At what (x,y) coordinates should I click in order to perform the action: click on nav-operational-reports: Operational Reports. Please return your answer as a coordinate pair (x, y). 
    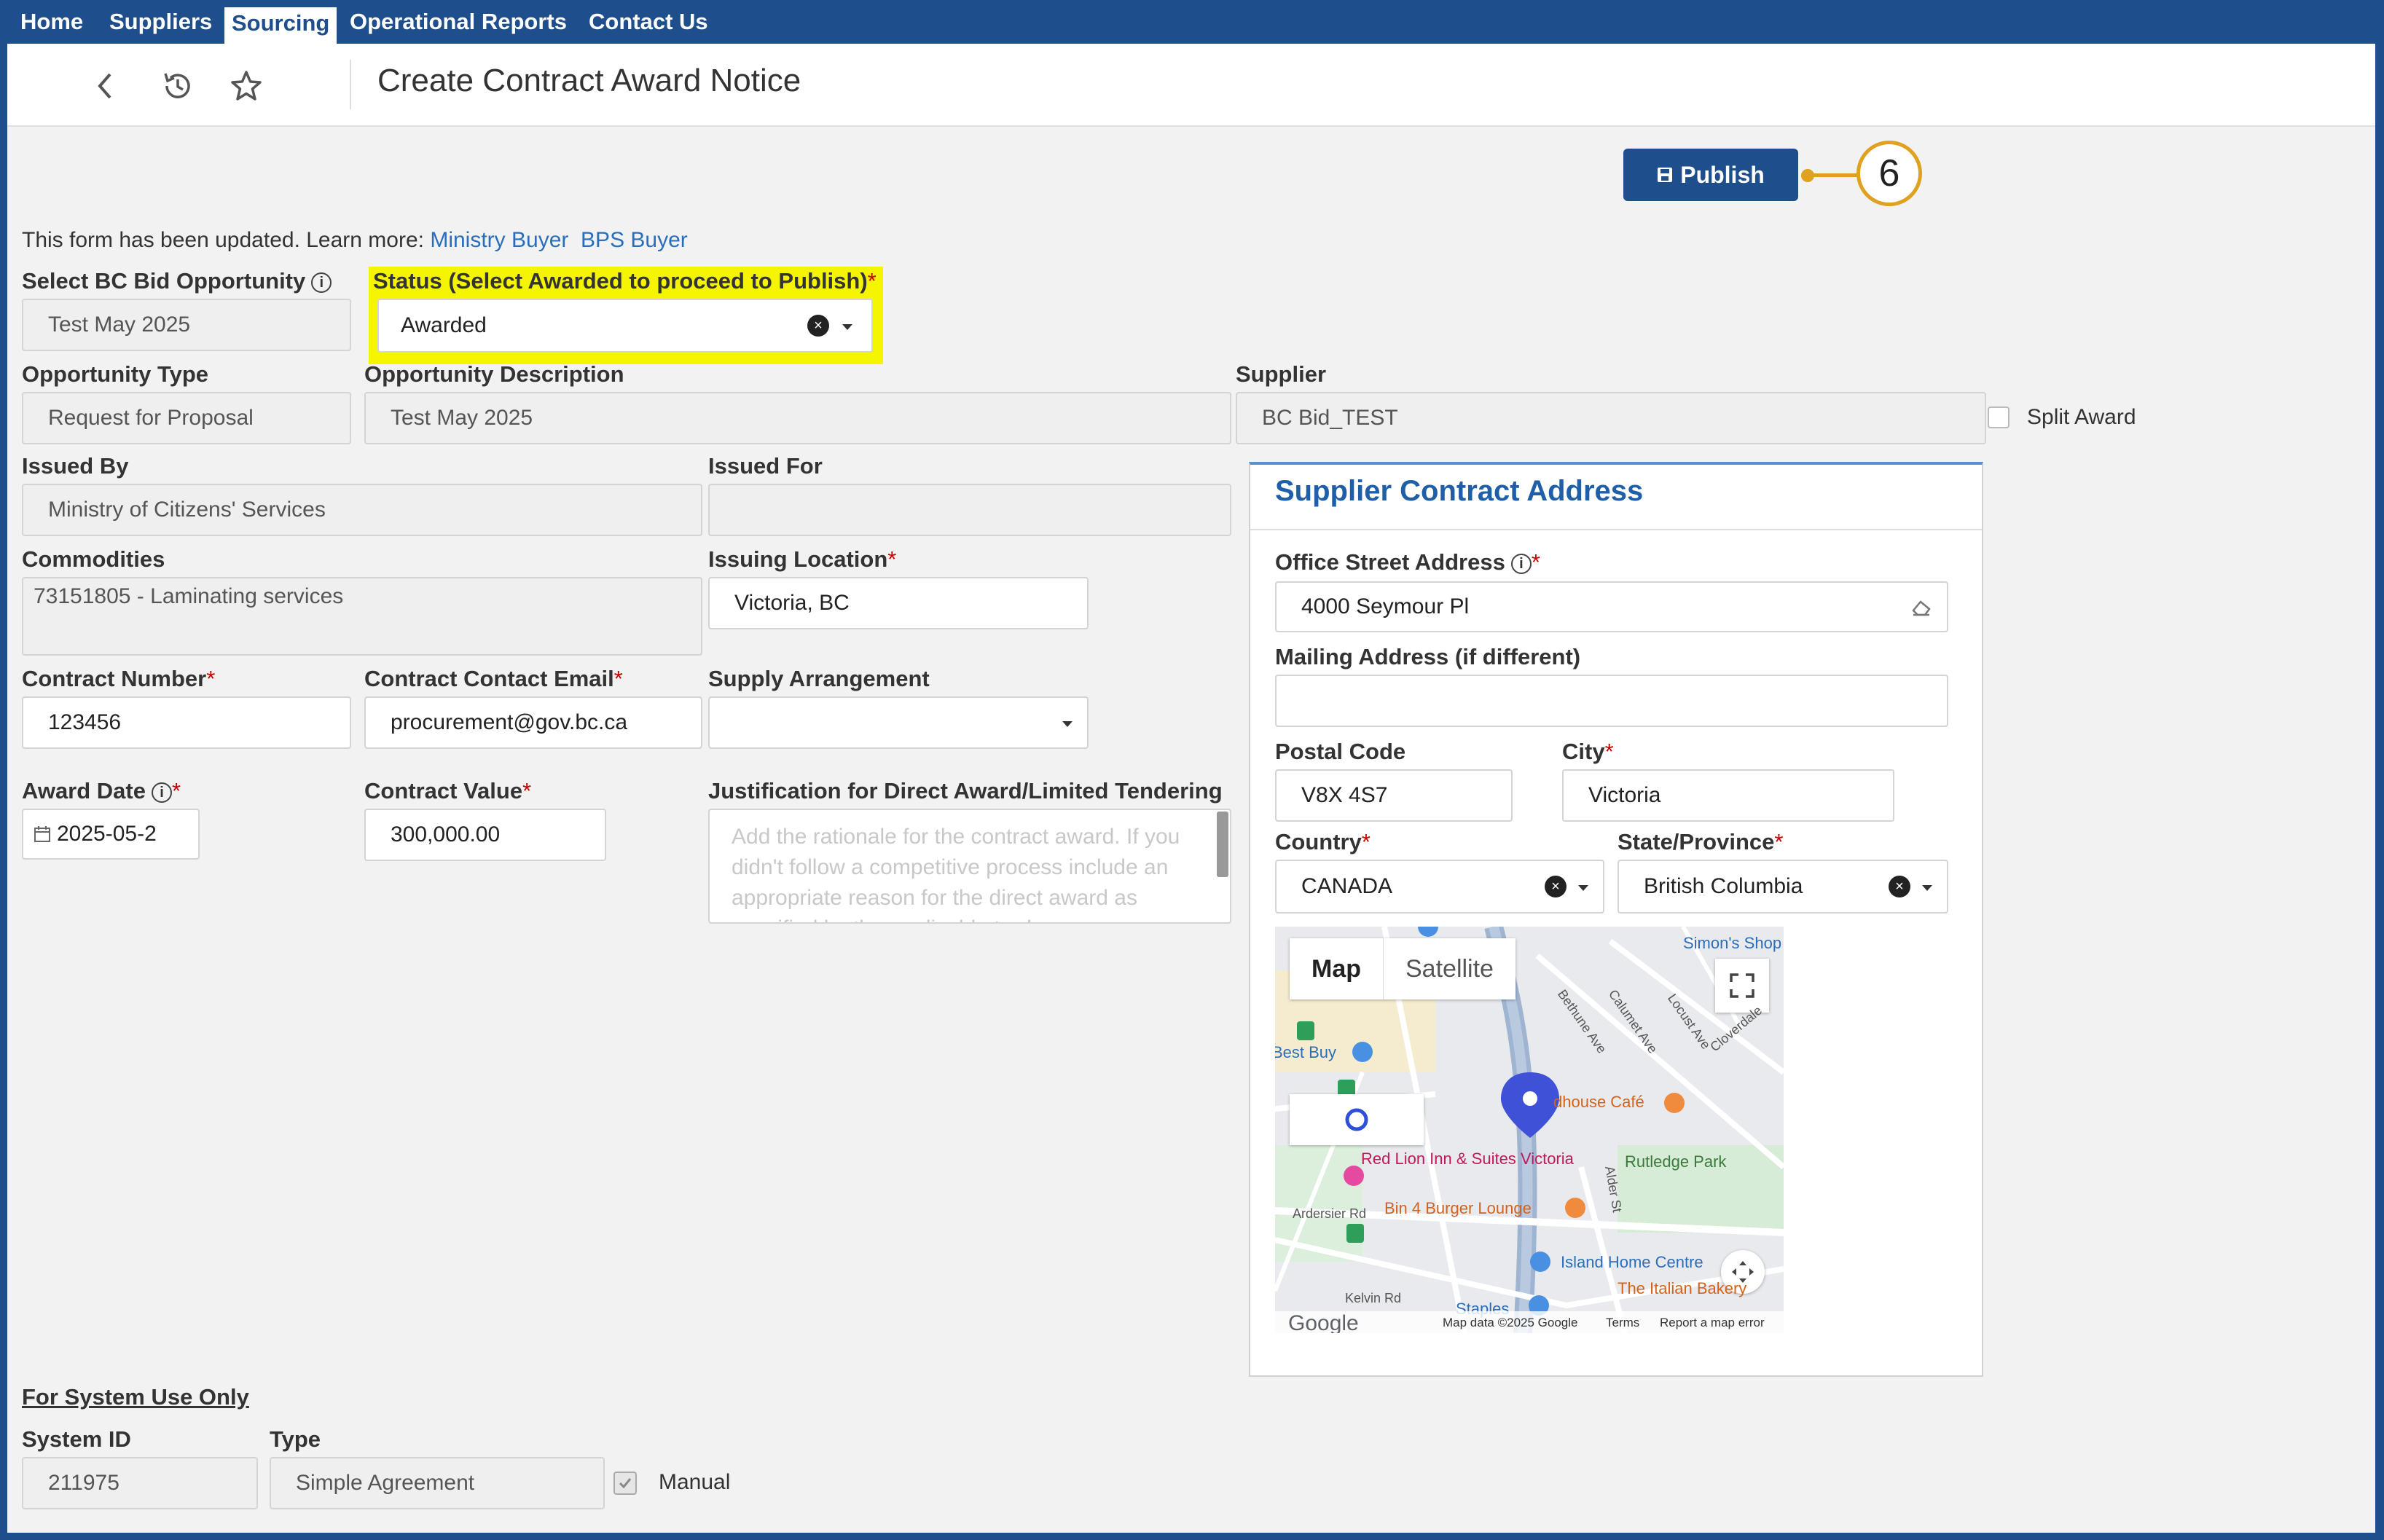
    Looking at the image, I should click on (459, 22).